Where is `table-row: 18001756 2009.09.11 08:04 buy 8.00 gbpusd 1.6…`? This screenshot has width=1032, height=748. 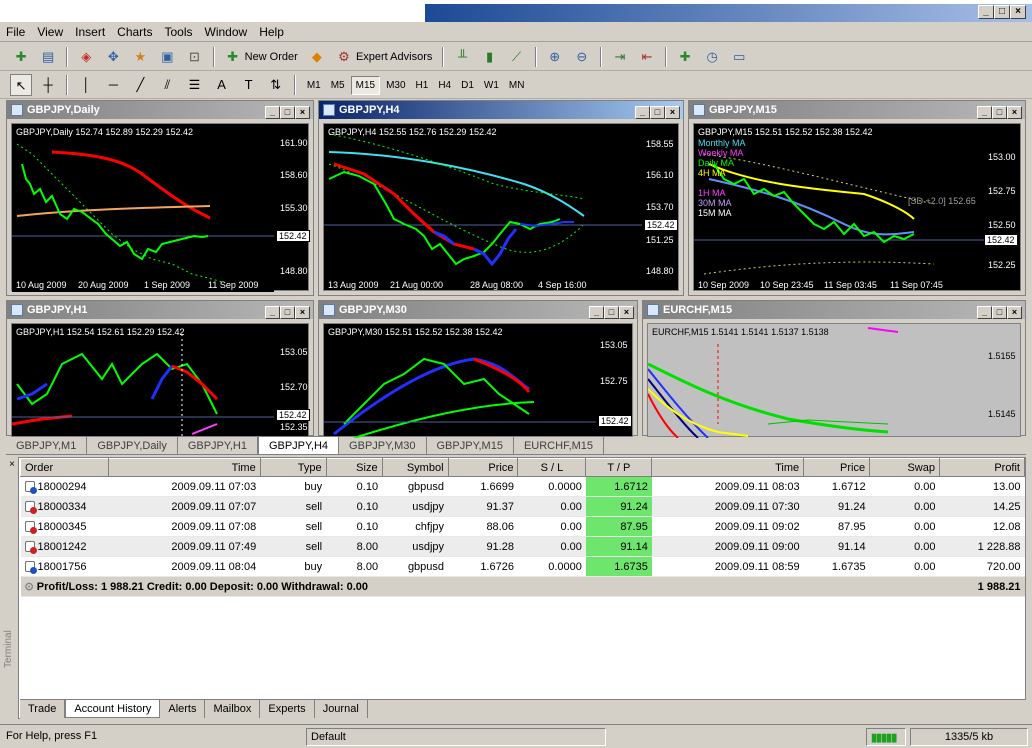 table-row: 18001756 2009.09.11 08:04 buy 8.00 gbpusd 1.6… is located at coordinates (522, 566).